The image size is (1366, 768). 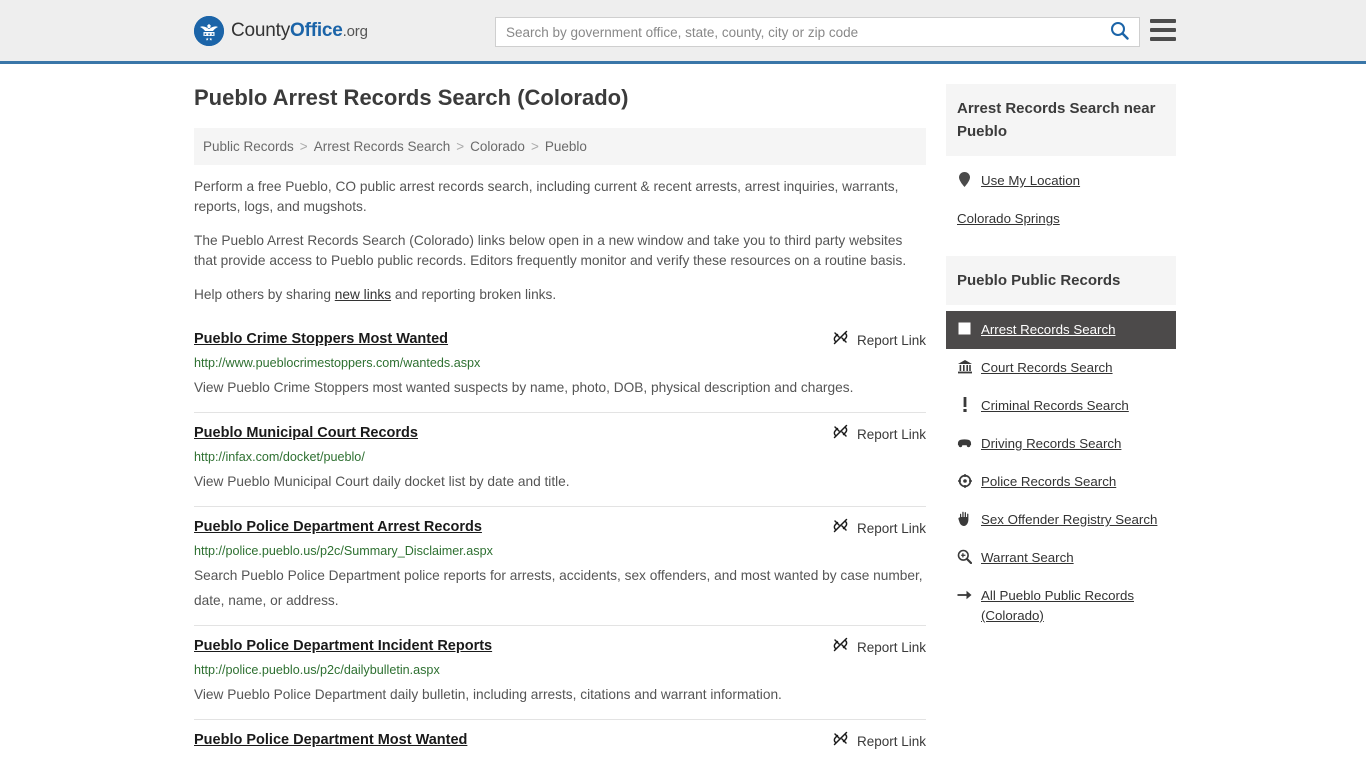 I want to click on site-header: ★★★ ★★ CountyOffice.org, so click(x=683, y=32).